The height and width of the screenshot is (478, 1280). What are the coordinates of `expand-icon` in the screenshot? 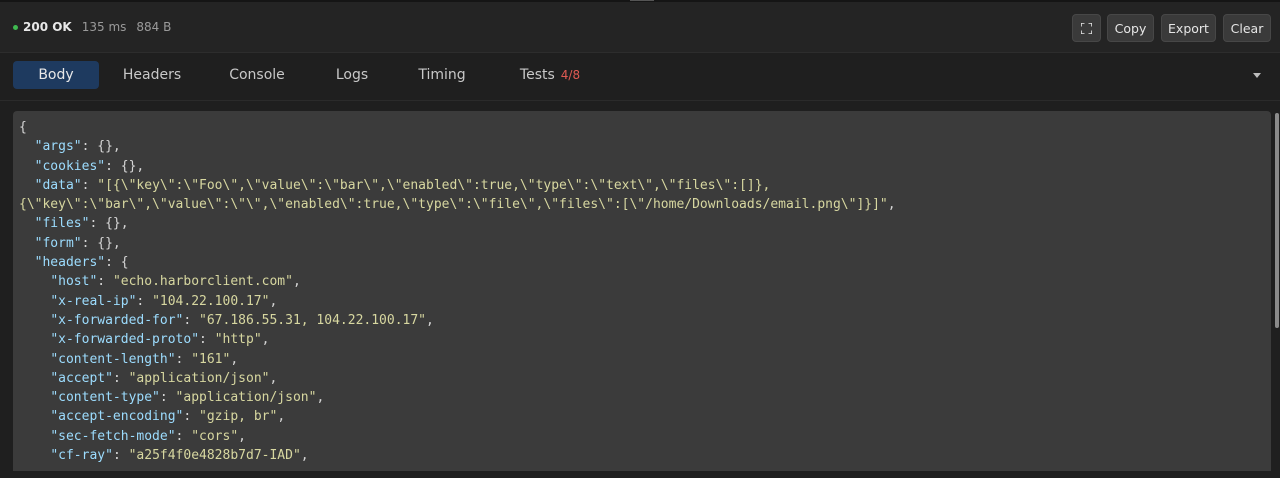 It's located at (1086, 28).